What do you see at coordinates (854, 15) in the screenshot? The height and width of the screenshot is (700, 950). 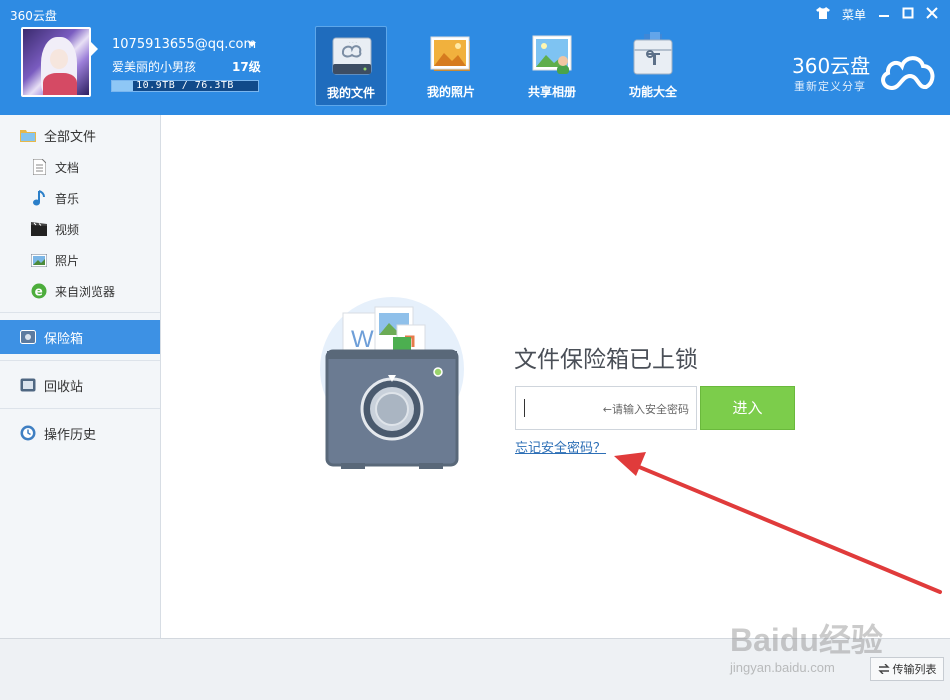 I see `menu-button: 菜单` at bounding box center [854, 15].